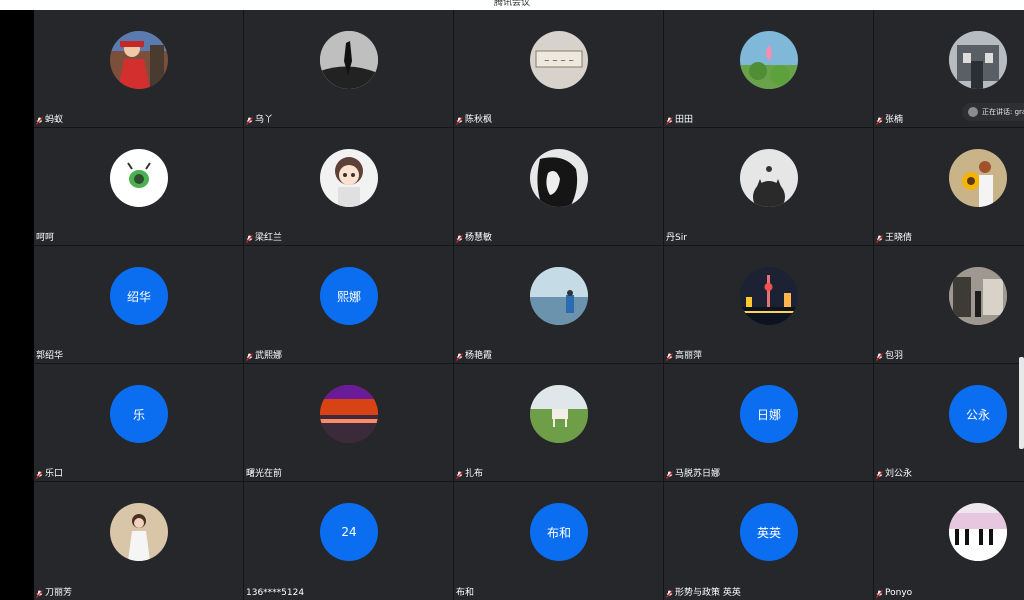 This screenshot has width=1024, height=600. What do you see at coordinates (349, 532) in the screenshot?
I see `avatar-initials: 24` at bounding box center [349, 532].